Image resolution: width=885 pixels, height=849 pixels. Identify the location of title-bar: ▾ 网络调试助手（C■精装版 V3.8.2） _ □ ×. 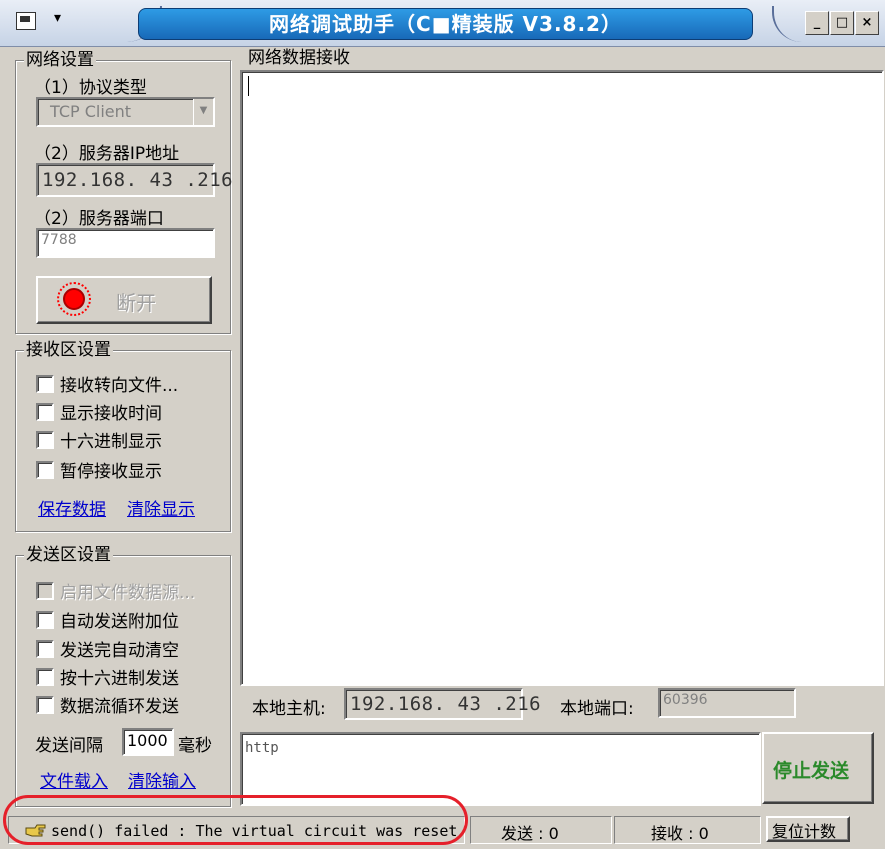
(442, 23).